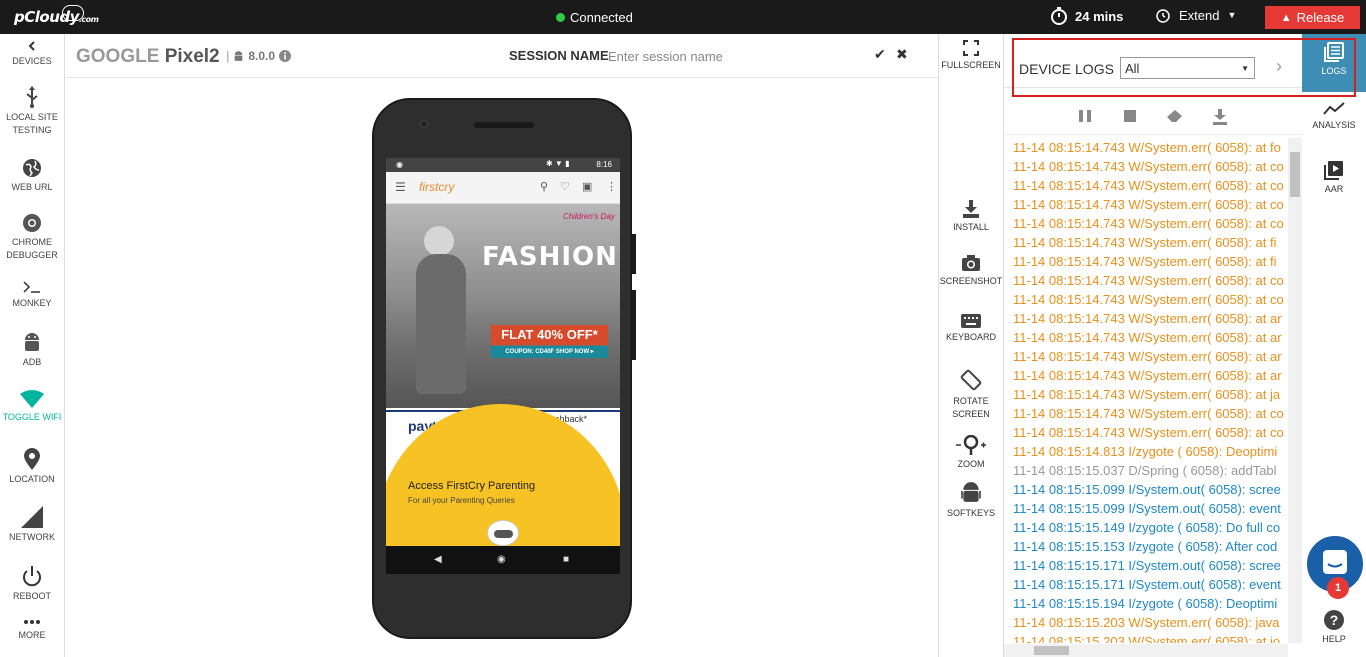 The height and width of the screenshot is (657, 1366). What do you see at coordinates (400, 187) in the screenshot?
I see `hamburger-icon: ☰` at bounding box center [400, 187].